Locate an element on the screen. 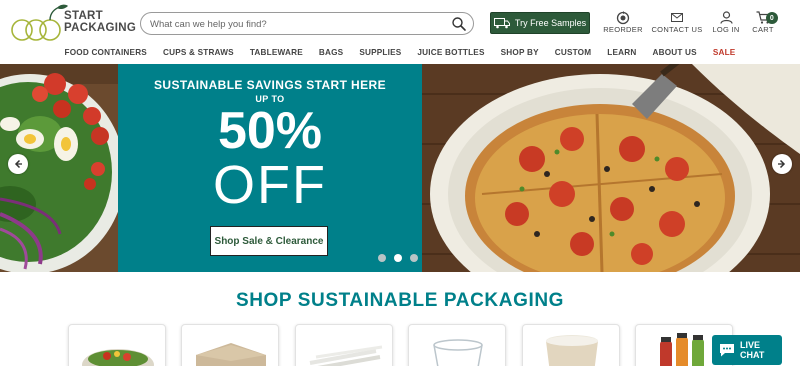 This screenshot has width=800, height=366. cart-count-badge: 0 is located at coordinates (772, 18).